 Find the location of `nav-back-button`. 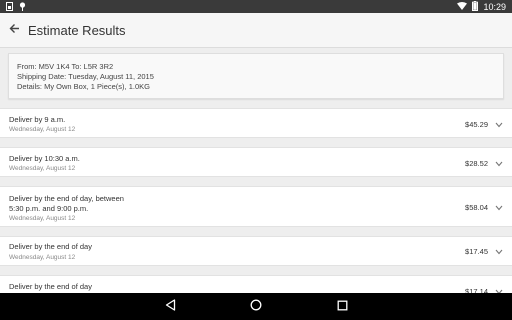

nav-back-button is located at coordinates (170, 307).